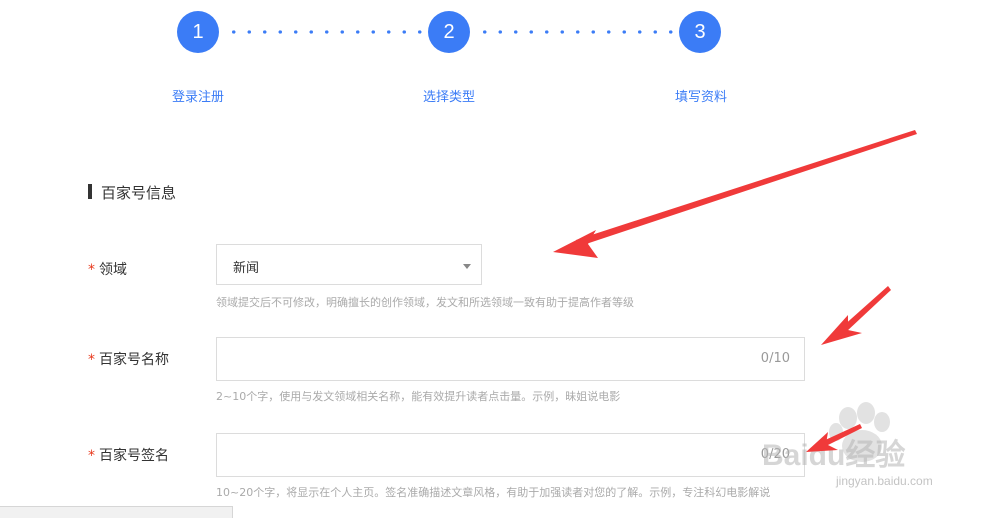 The height and width of the screenshot is (518, 1000). I want to click on name-input: 0/10, so click(510, 359).